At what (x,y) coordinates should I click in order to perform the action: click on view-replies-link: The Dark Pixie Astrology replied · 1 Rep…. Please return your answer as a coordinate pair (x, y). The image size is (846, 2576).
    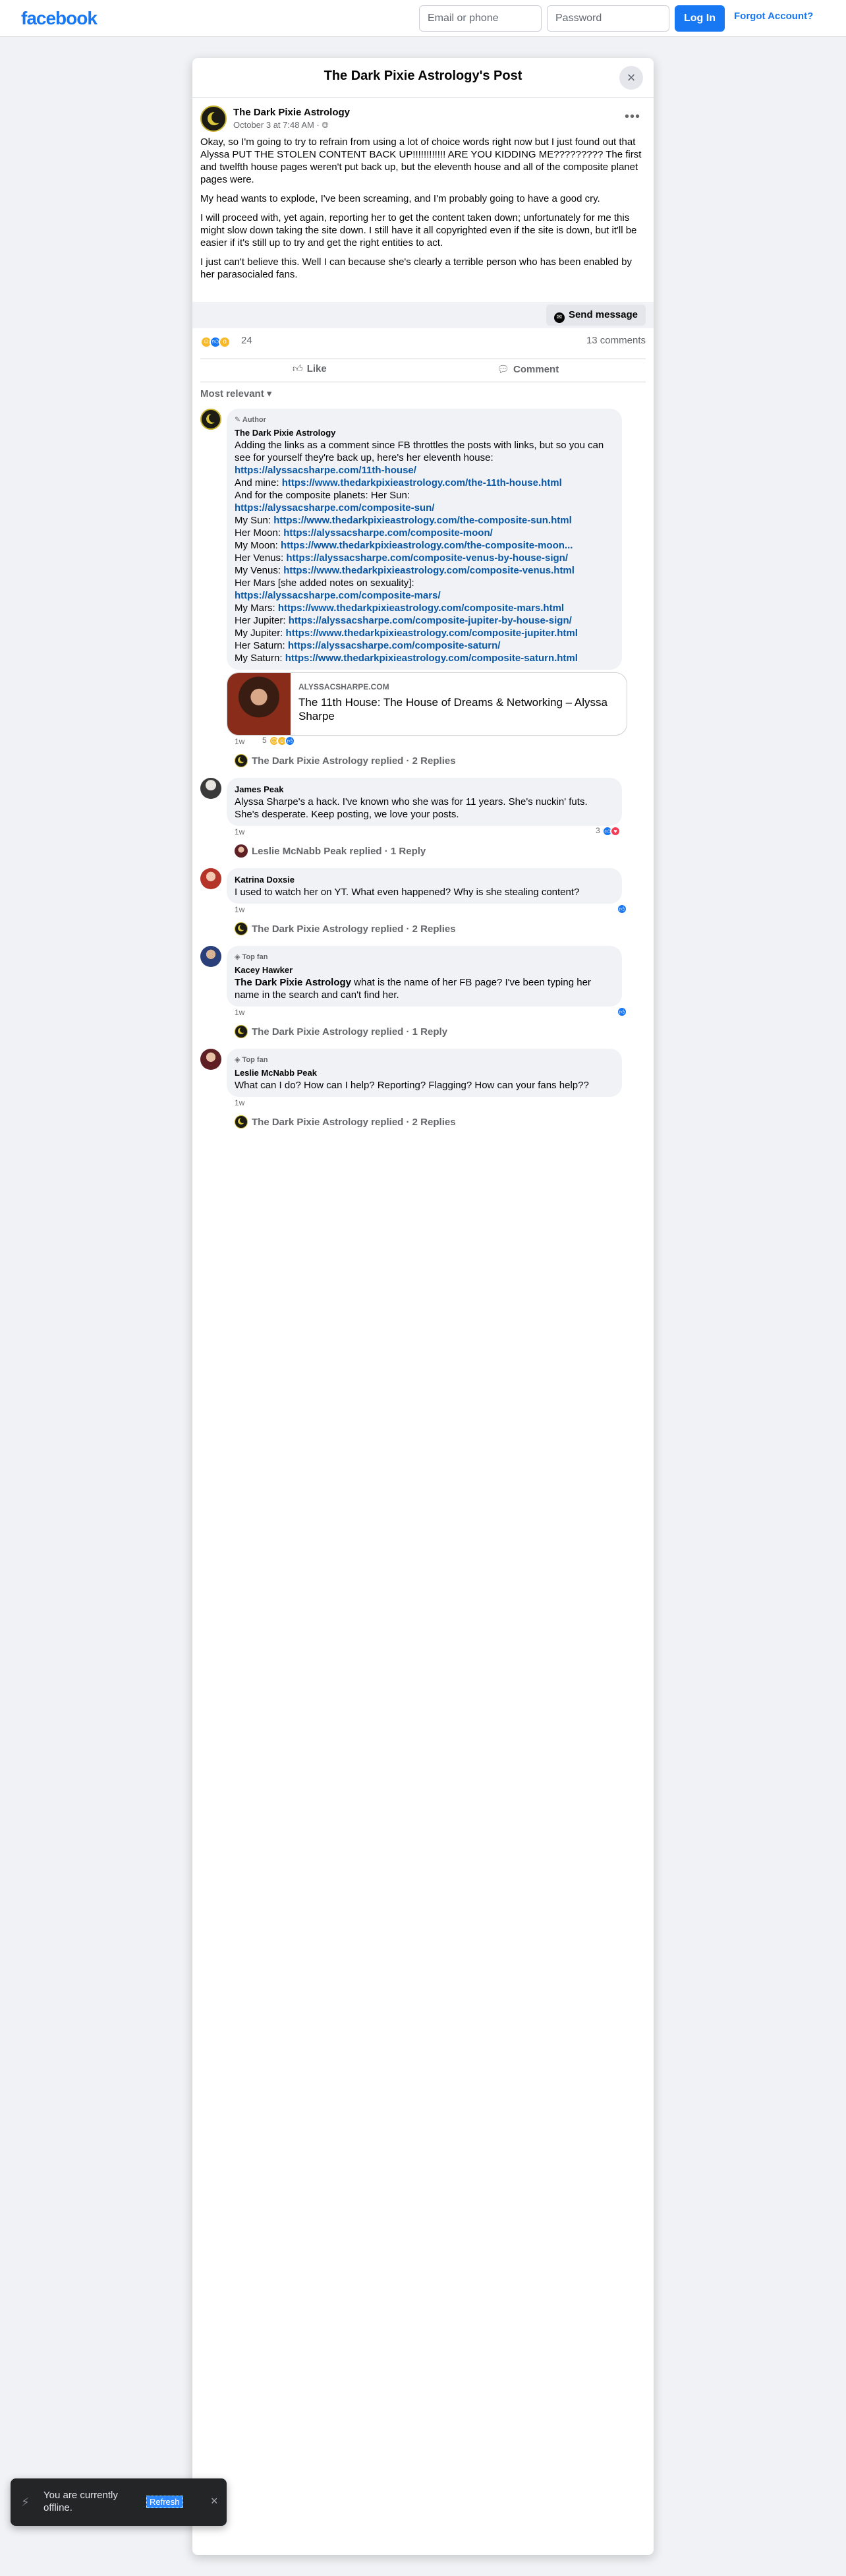
    Looking at the image, I should click on (441, 1034).